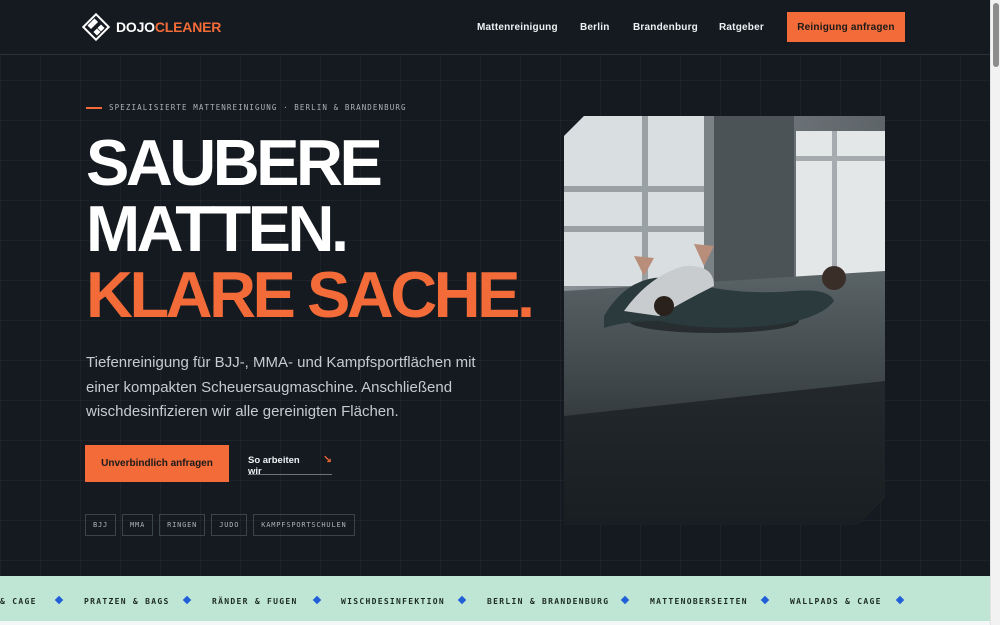  What do you see at coordinates (996, 35) in the screenshot?
I see `scrollbar-thumb` at bounding box center [996, 35].